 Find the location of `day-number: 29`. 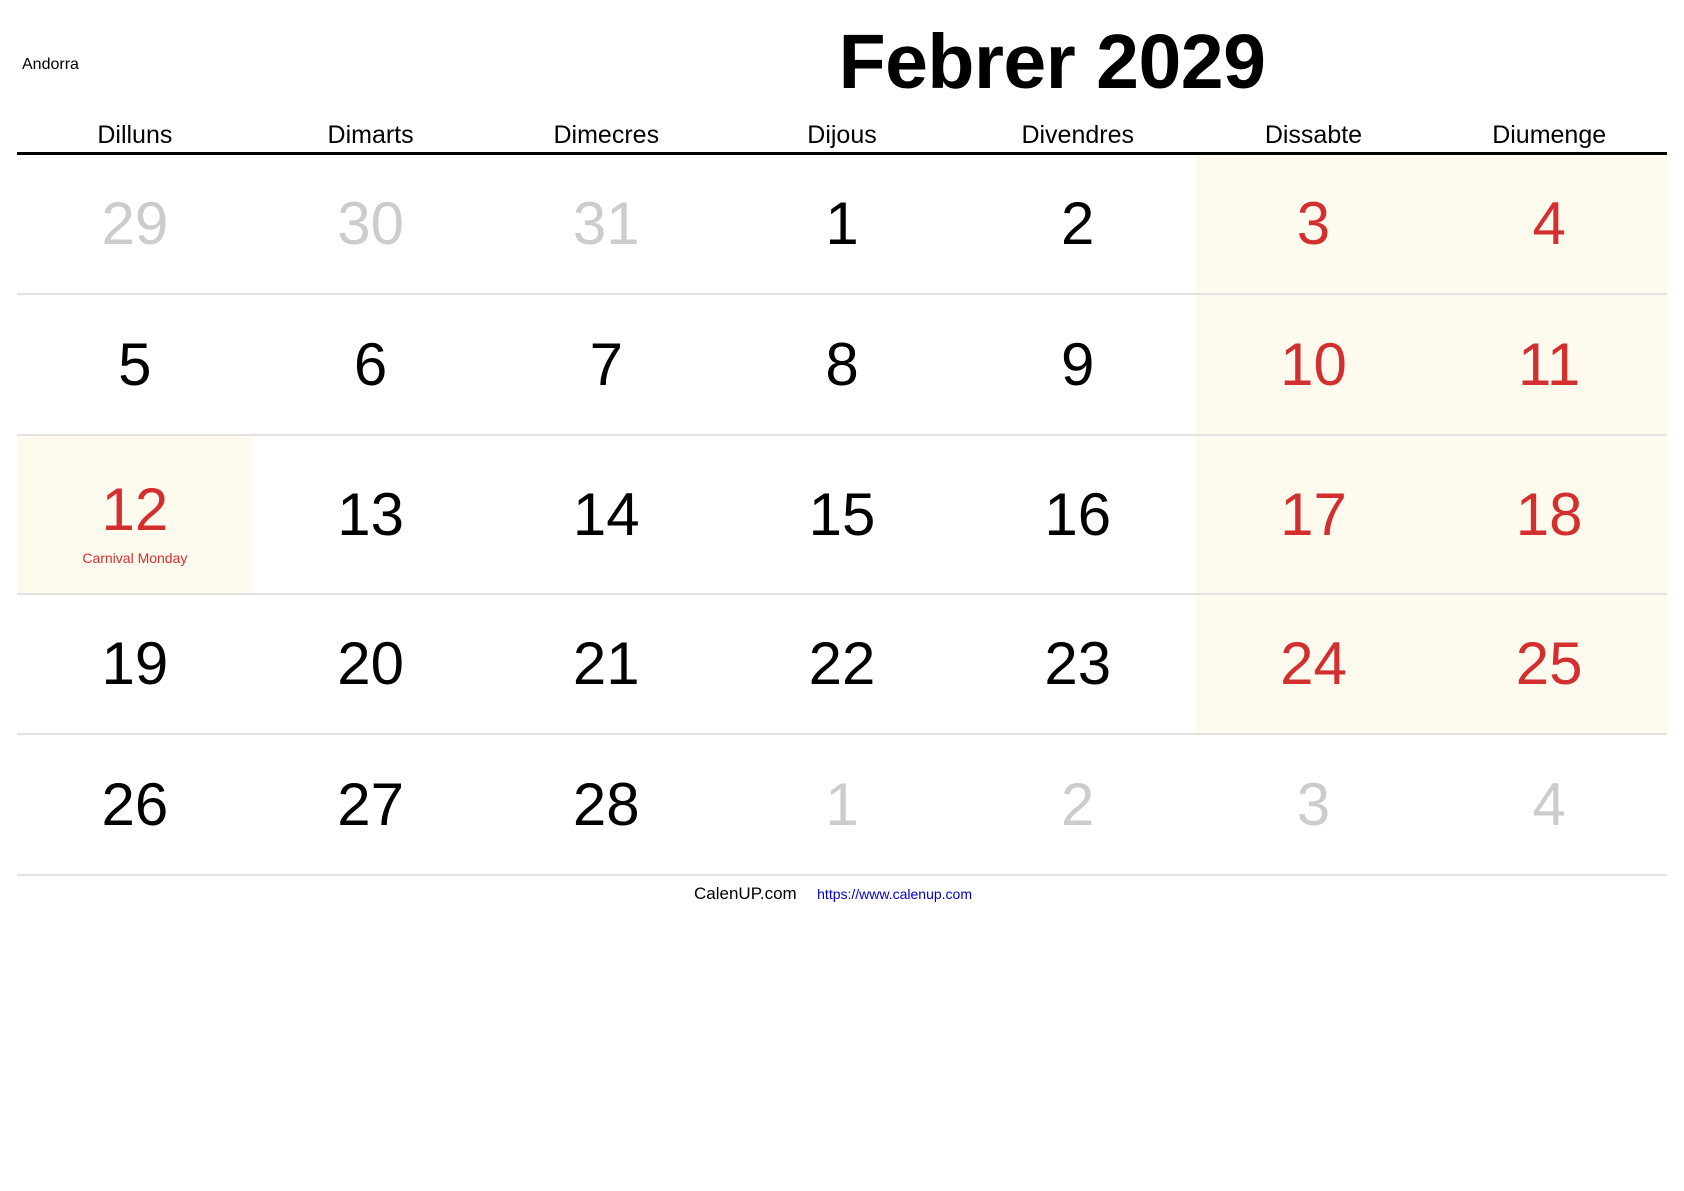

day-number: 29 is located at coordinates (135, 223).